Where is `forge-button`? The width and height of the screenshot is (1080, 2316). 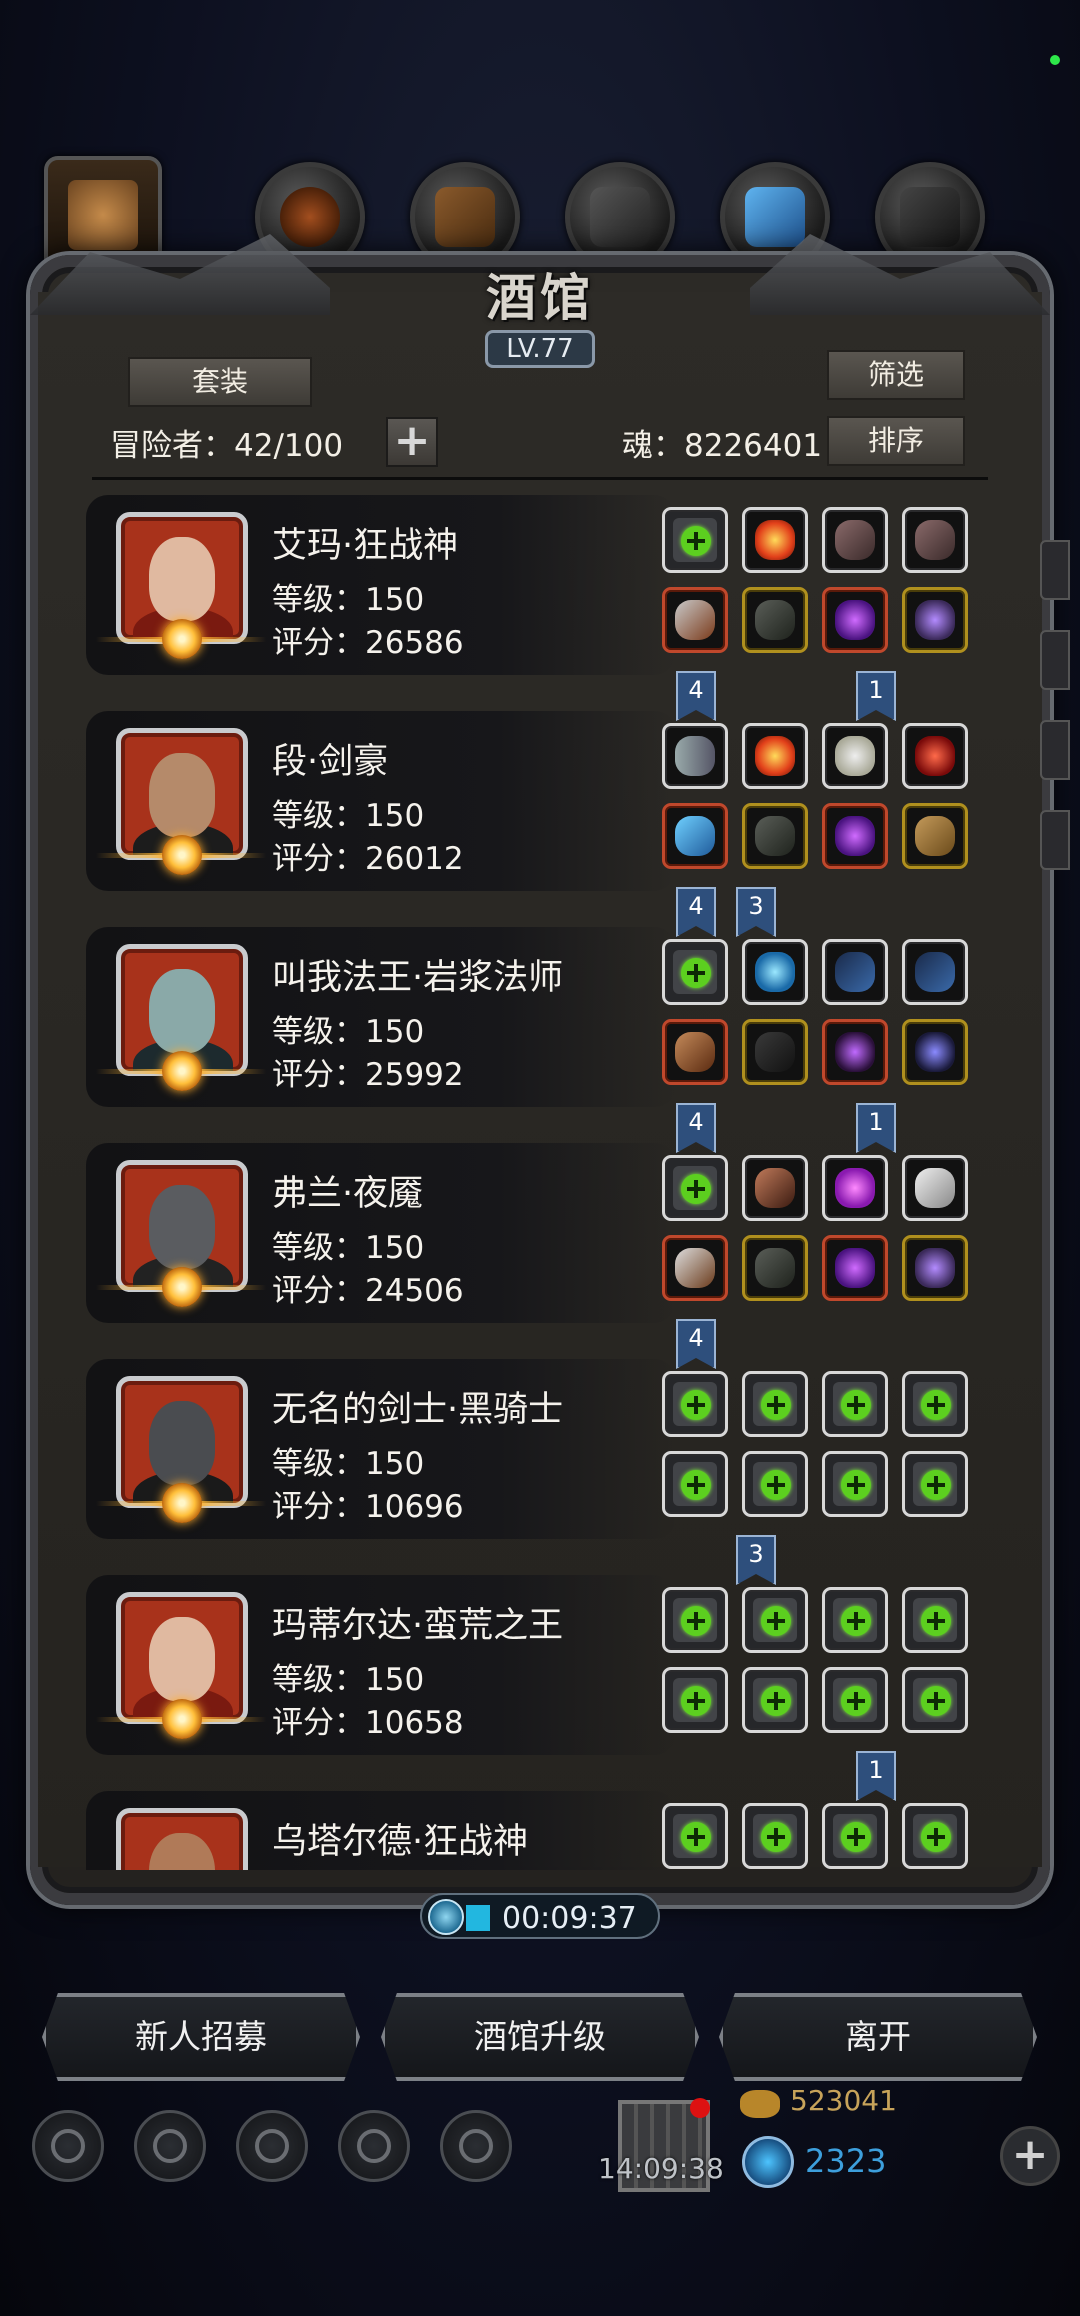
forge-button is located at coordinates (476, 2146).